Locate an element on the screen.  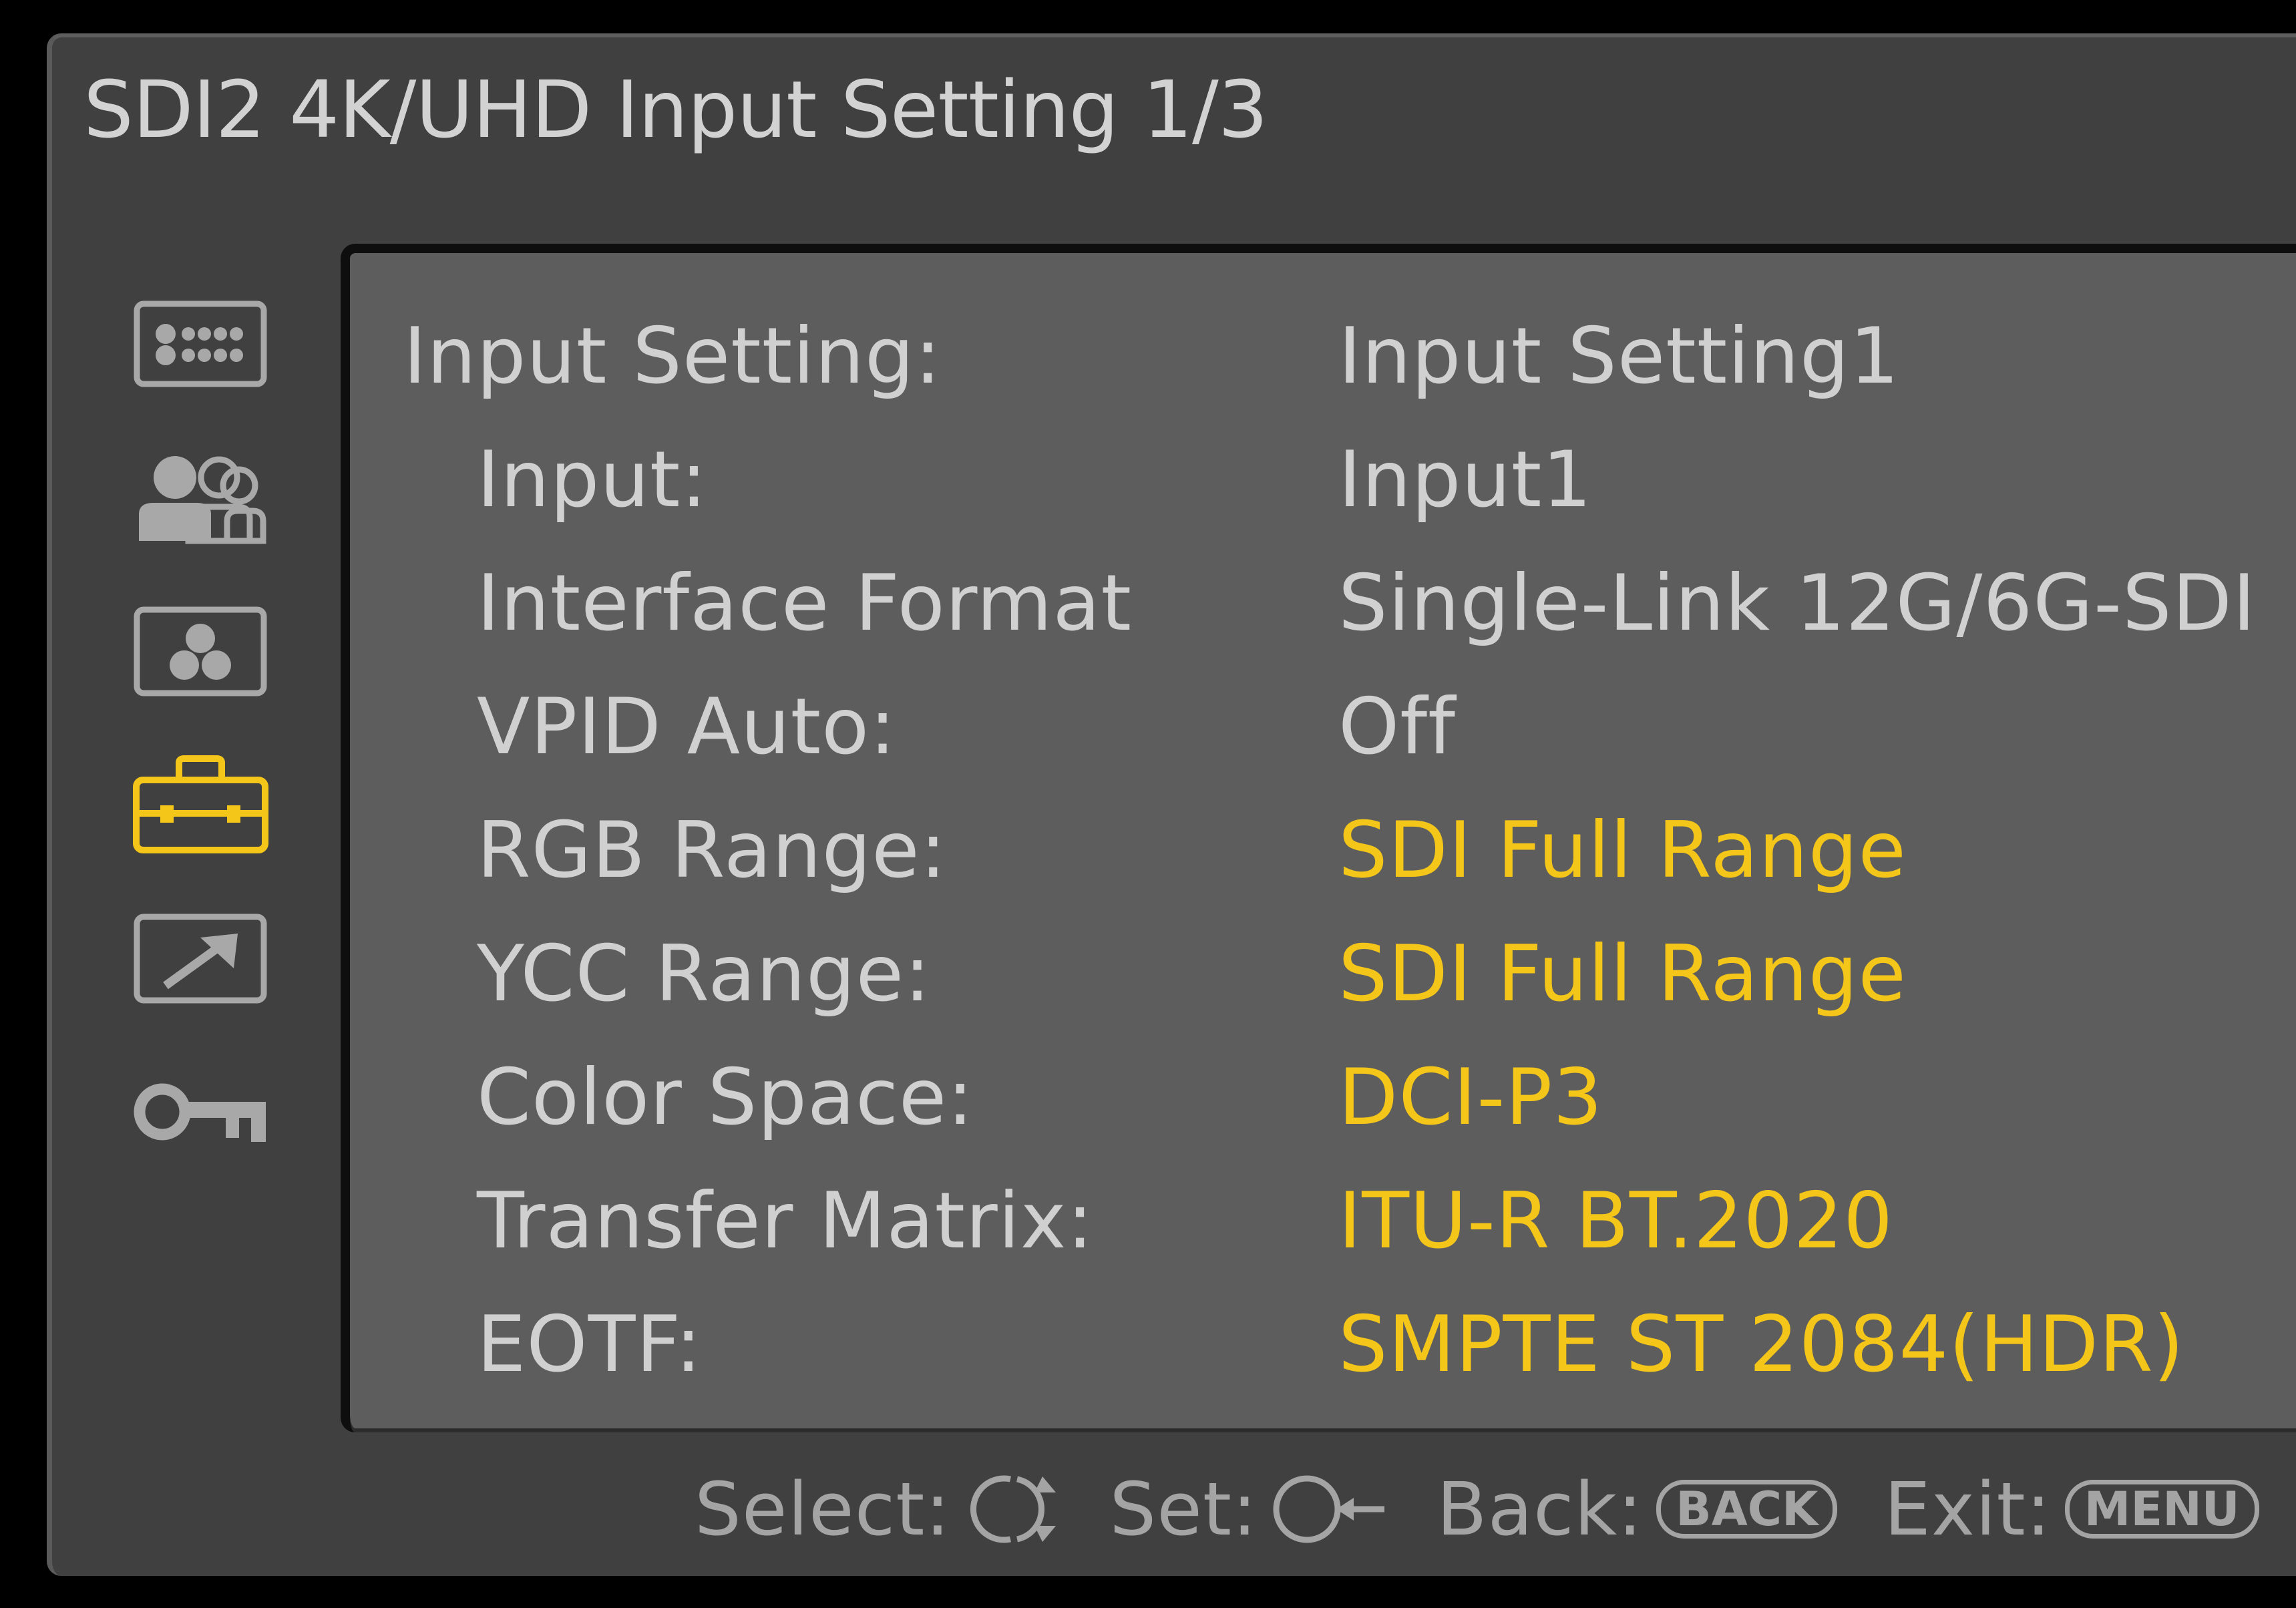
dial-rotate-icon is located at coordinates (1013, 1509).